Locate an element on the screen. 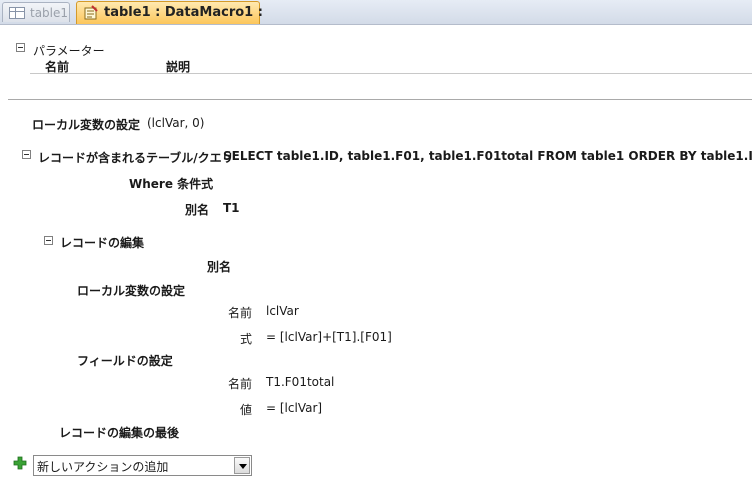 This screenshot has width=752, height=488. end-edit-record-label: レコードの編集の最後 is located at coordinates (119, 433).